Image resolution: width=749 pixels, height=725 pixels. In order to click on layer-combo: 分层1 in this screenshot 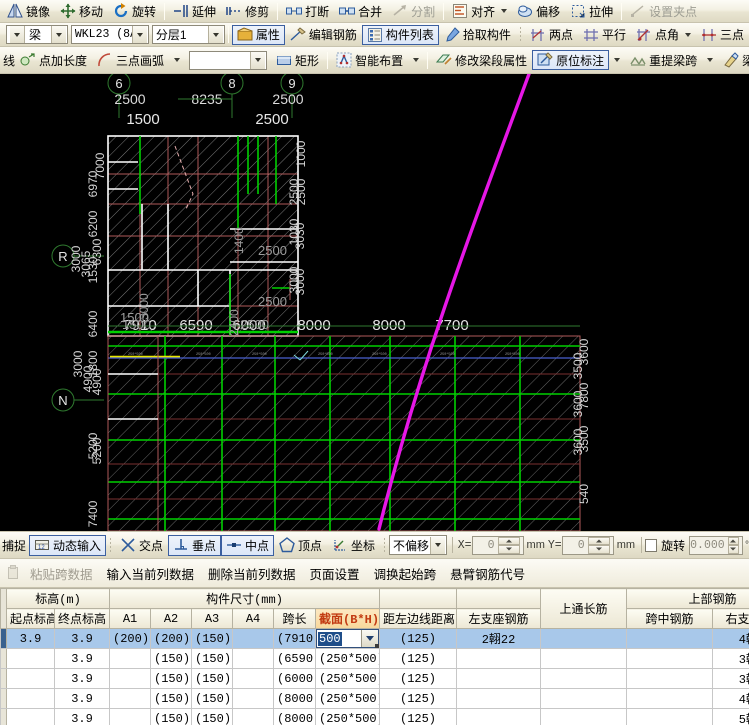, I will do `click(188, 34)`.